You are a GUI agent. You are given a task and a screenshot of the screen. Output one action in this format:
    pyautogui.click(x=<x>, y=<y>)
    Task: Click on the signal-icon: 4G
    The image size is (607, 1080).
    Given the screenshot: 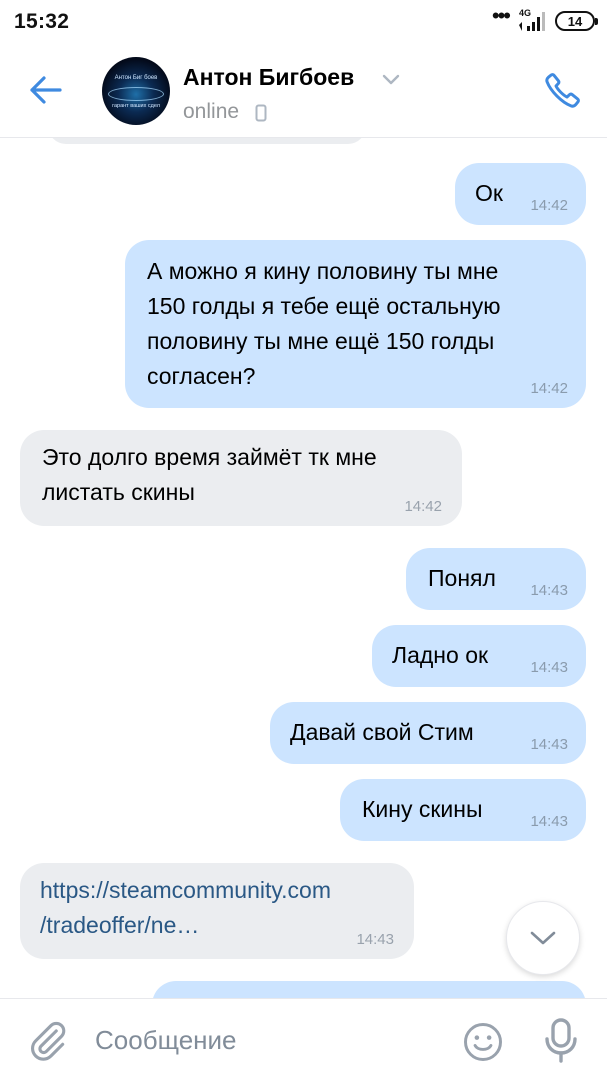 What is the action you would take?
    pyautogui.click(x=532, y=20)
    